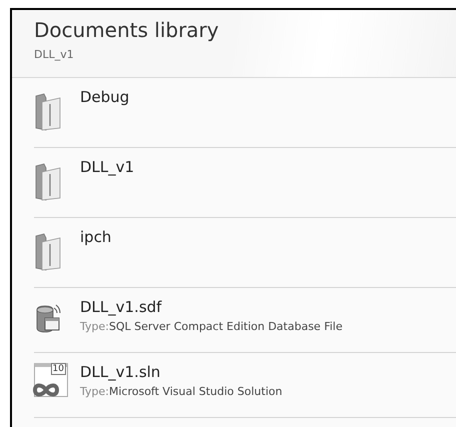 The height and width of the screenshot is (427, 456). Describe the element at coordinates (54, 54) in the screenshot. I see `folder-path: DLL_v1` at that location.